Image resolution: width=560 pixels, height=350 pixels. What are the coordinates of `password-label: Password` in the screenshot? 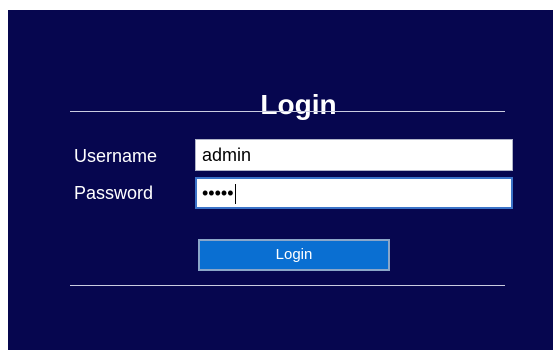 It's located at (114, 193).